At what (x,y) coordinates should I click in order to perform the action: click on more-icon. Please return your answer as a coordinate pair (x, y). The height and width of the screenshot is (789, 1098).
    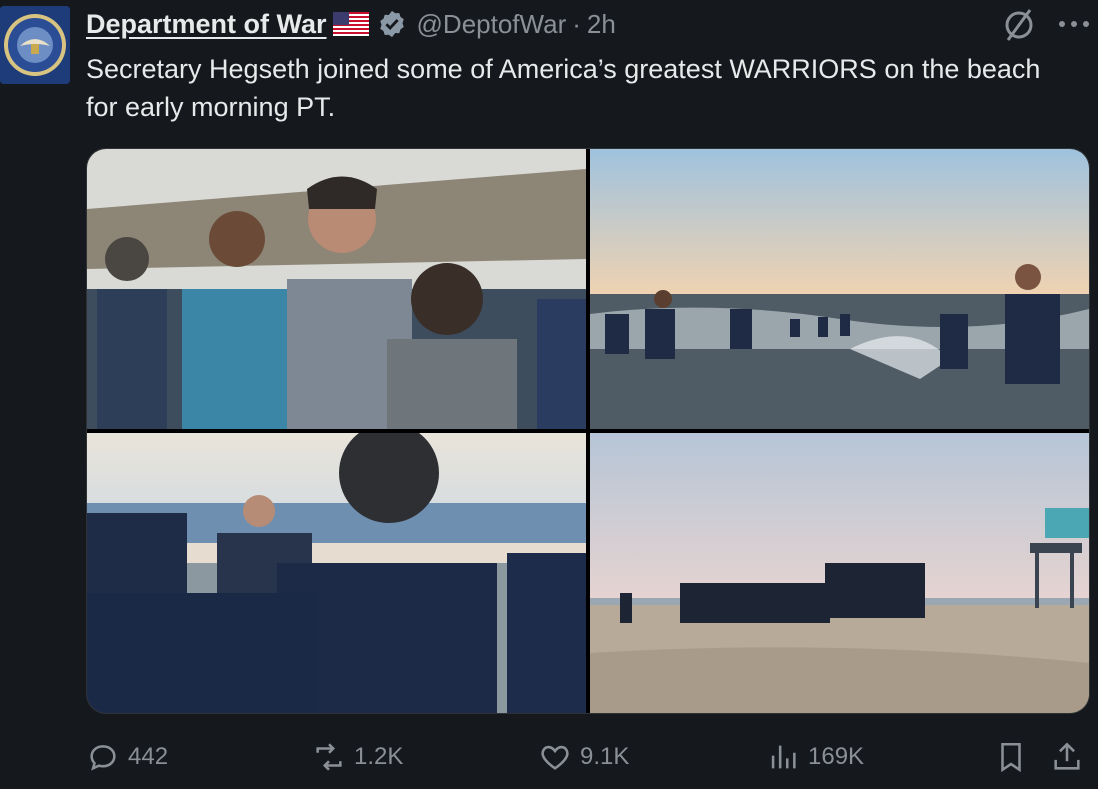
    Looking at the image, I should click on (1074, 24).